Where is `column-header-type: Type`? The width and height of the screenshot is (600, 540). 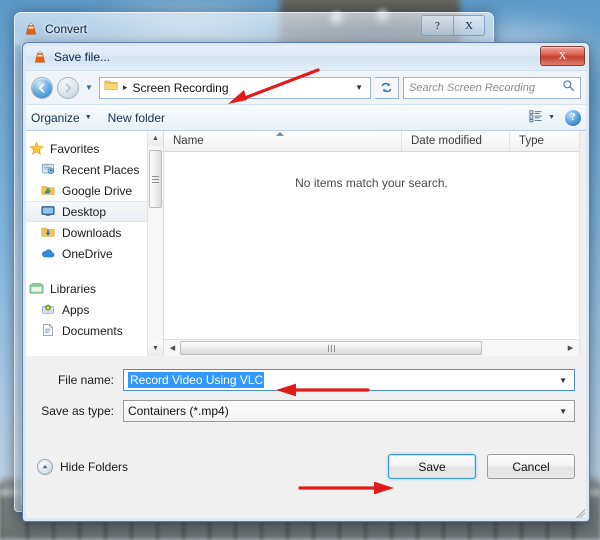
column-header-type: Type is located at coordinates (544, 141).